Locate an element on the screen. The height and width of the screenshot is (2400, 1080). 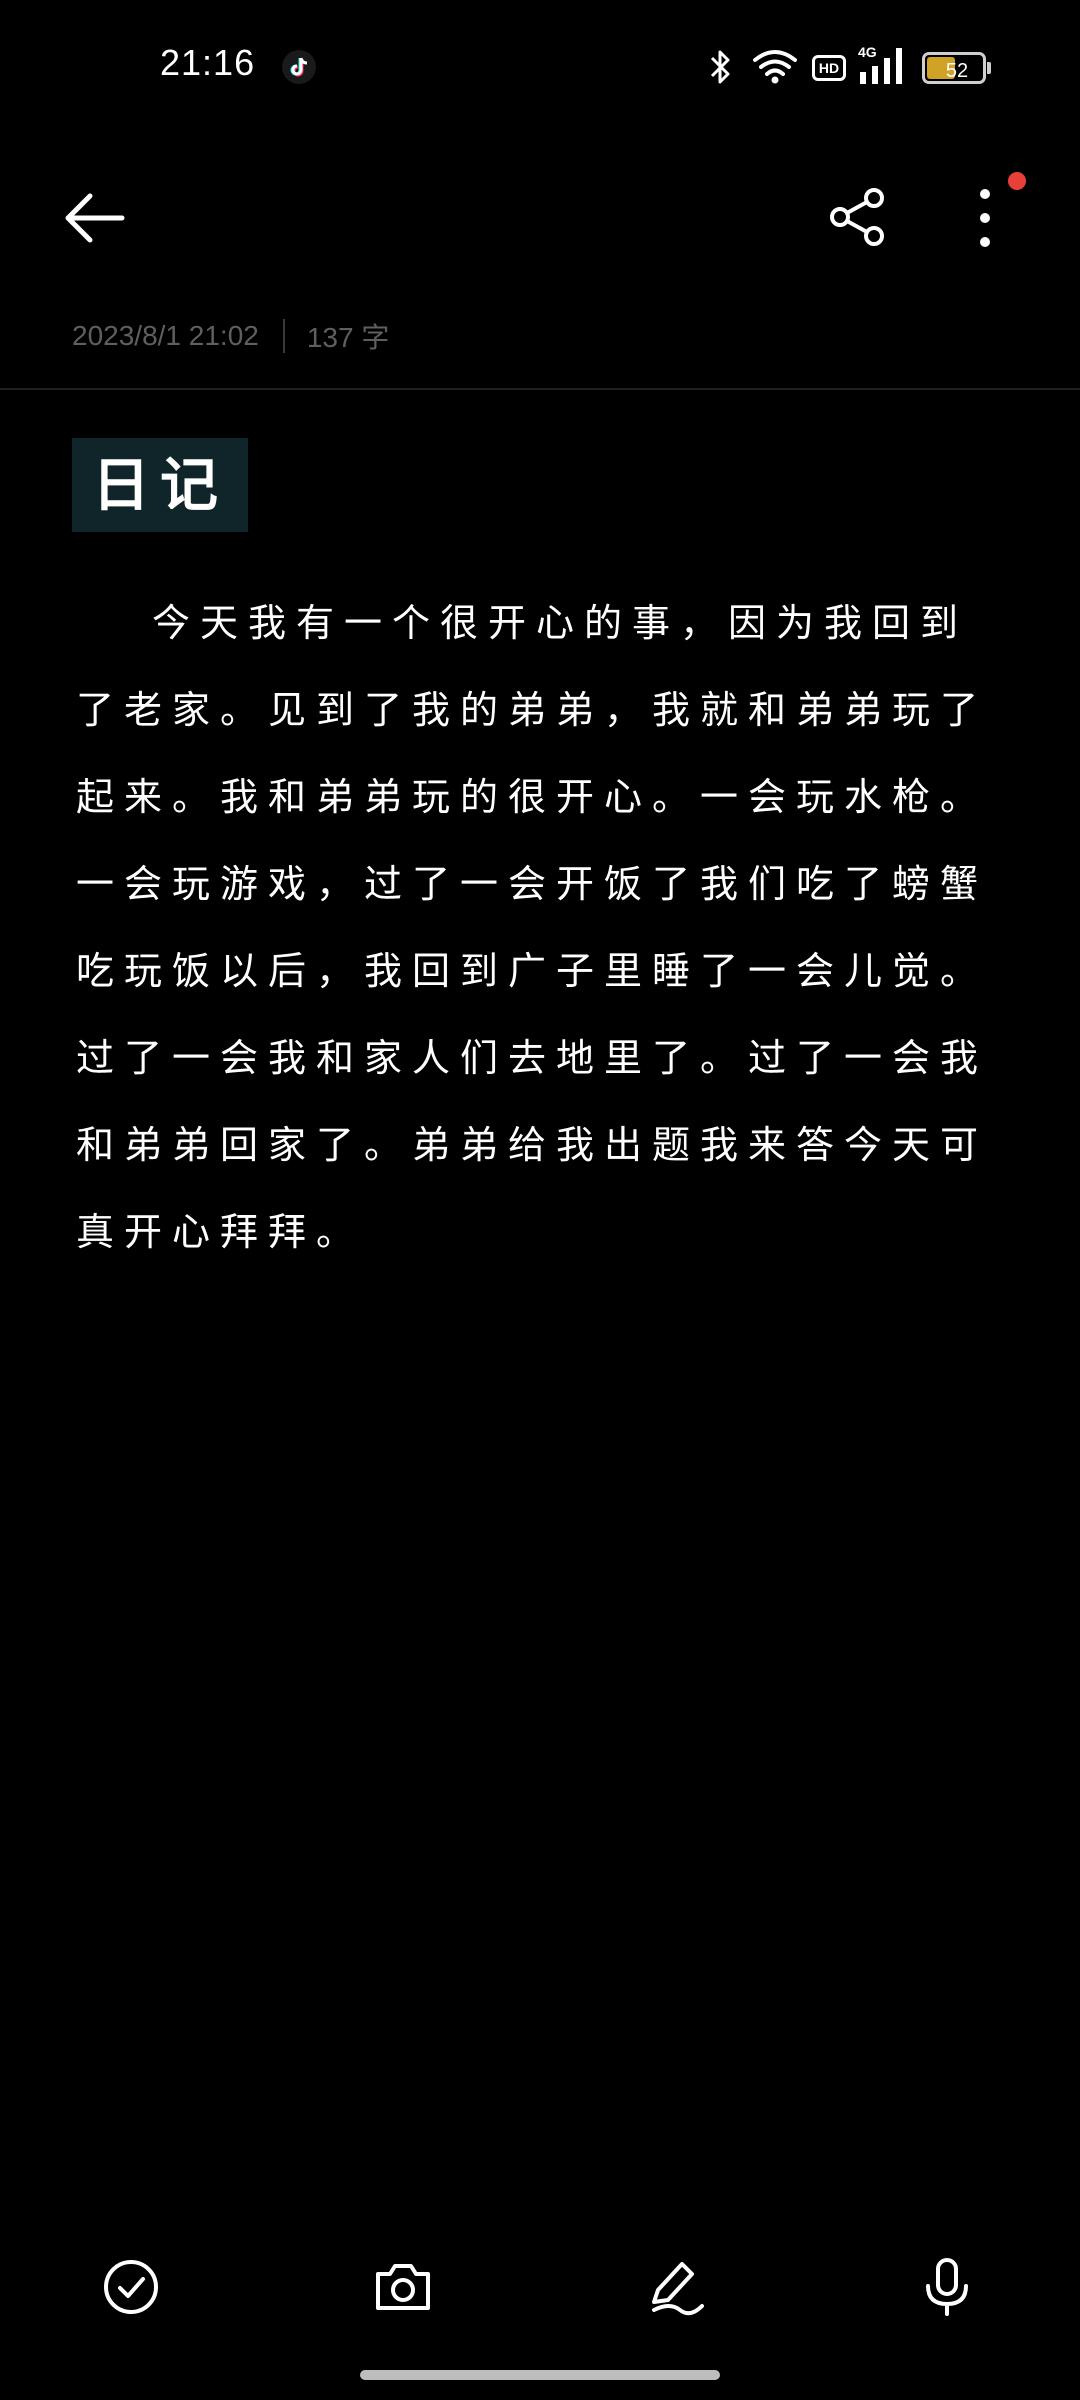
handwriting-icon is located at coordinates (675, 2287).